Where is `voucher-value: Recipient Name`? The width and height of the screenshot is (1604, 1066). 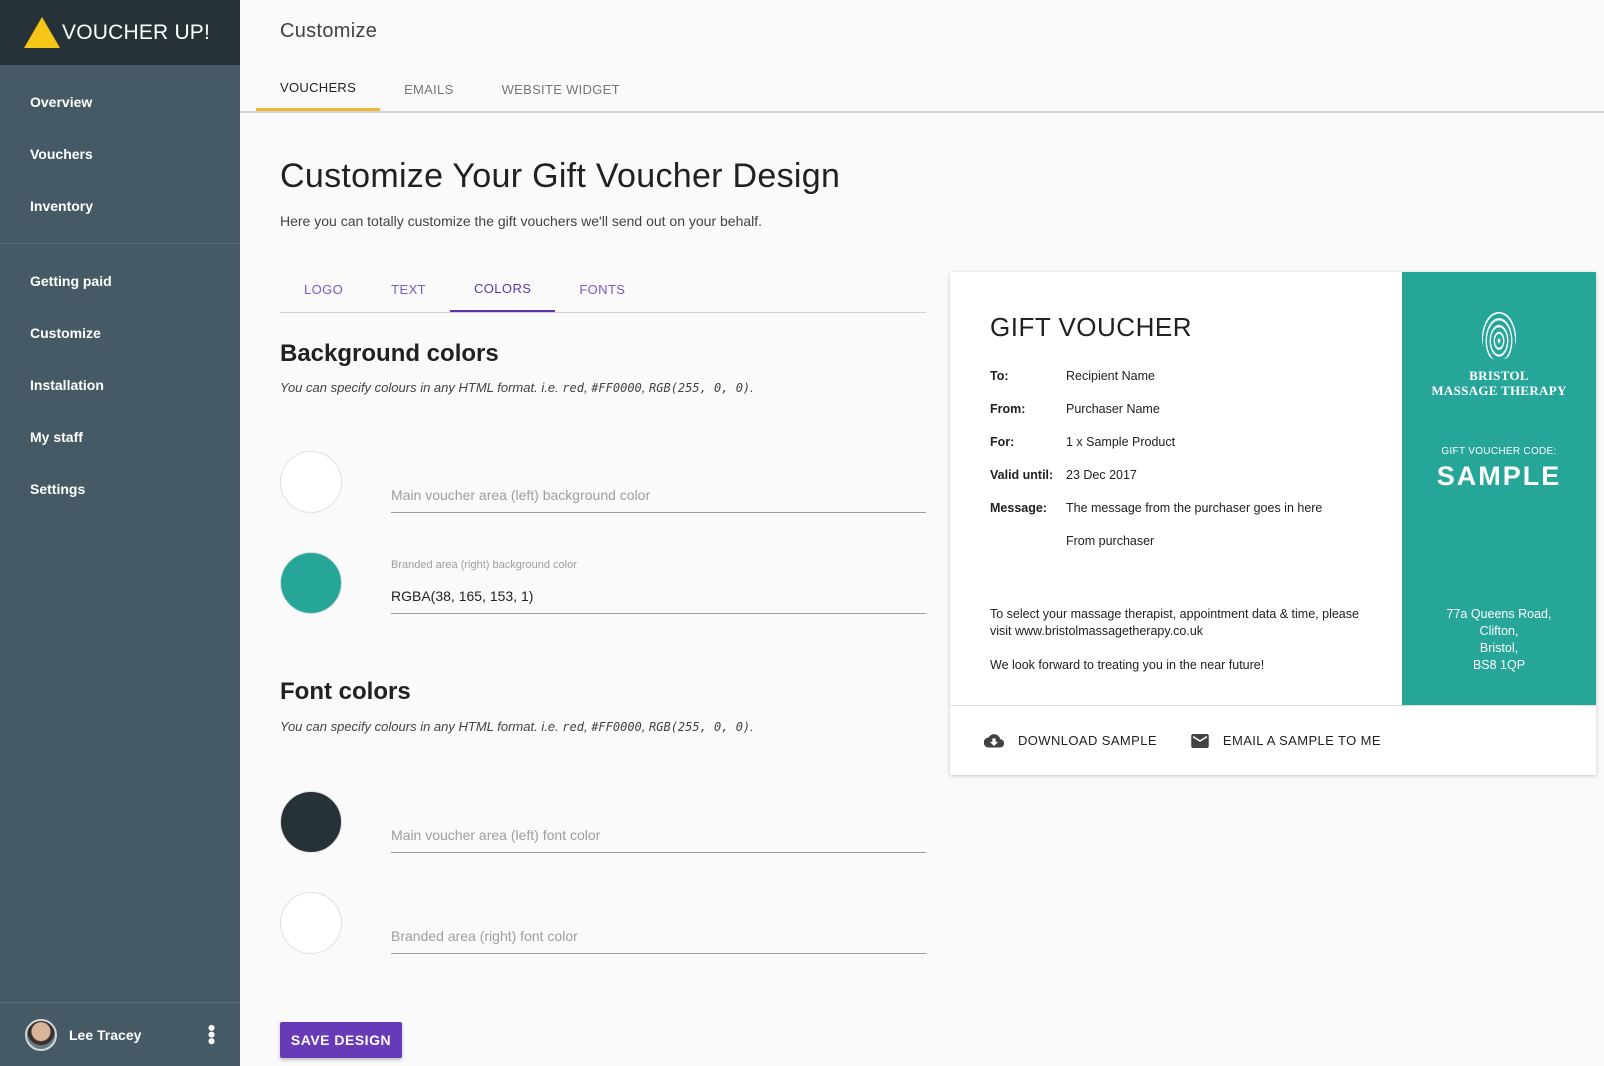
voucher-value: Recipient Name is located at coordinates (1110, 376).